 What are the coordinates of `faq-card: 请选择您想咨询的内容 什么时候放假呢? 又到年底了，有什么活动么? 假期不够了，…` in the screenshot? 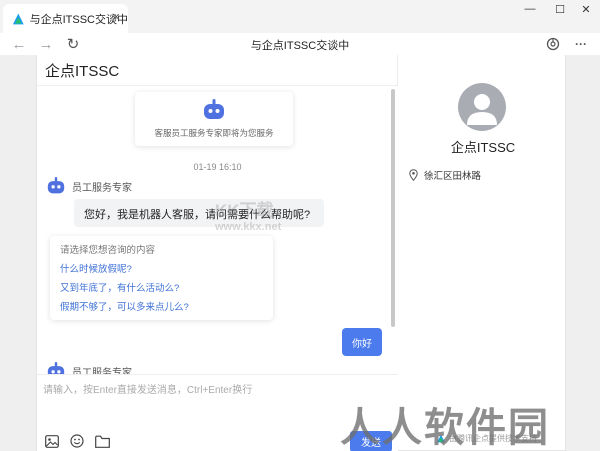 It's located at (161, 278).